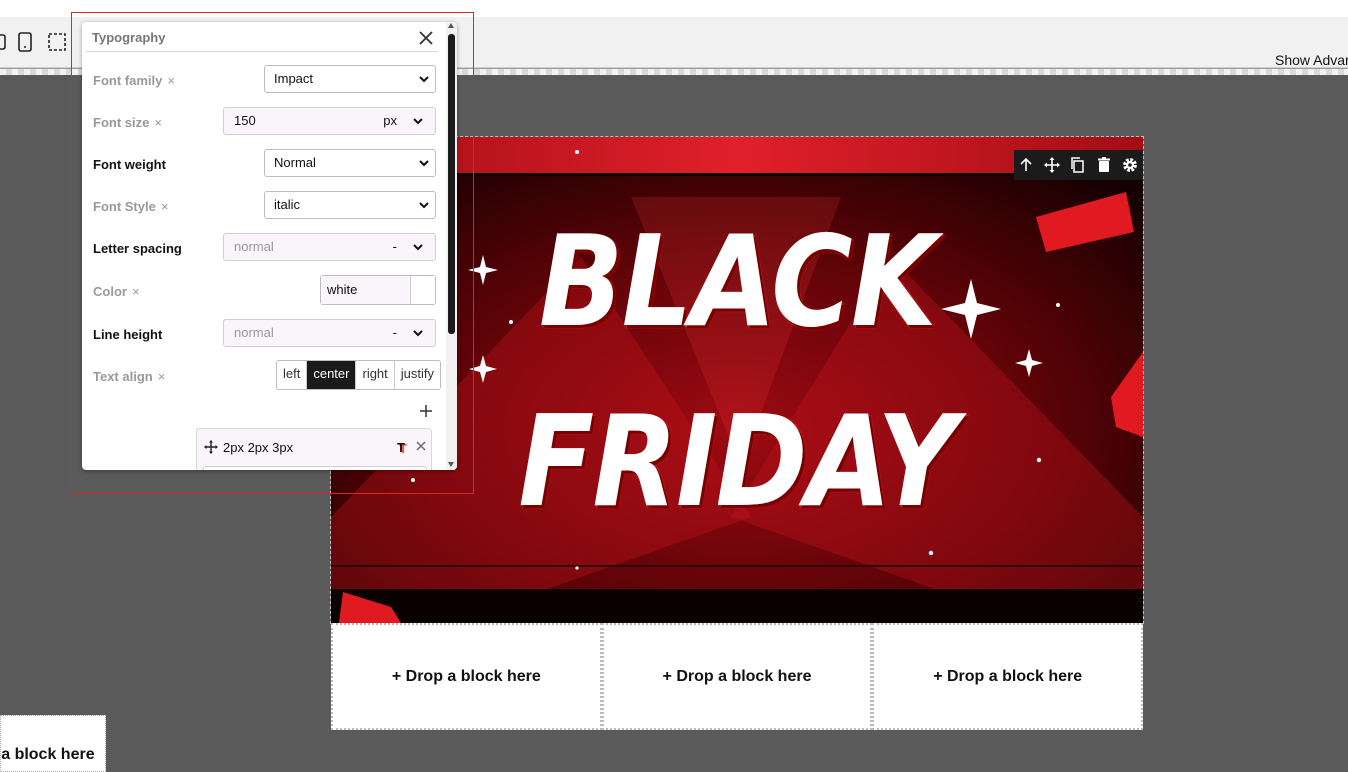 The image size is (1348, 772). I want to click on line-height-input: normal -, so click(329, 333).